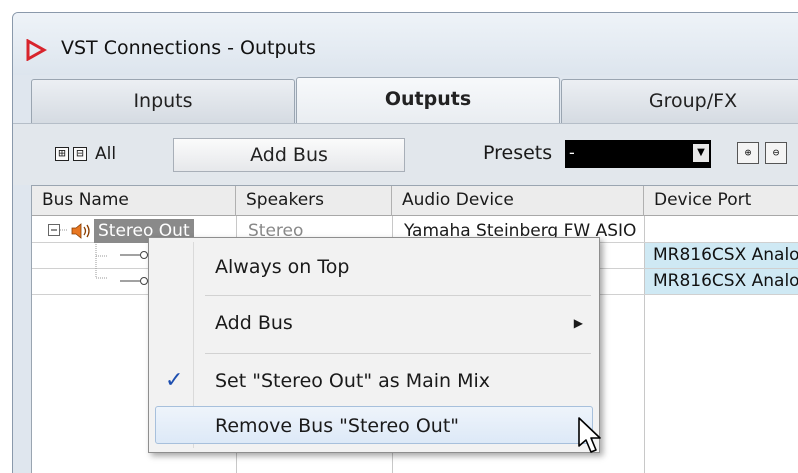 This screenshot has height=473, width=798. What do you see at coordinates (721, 255) in the screenshot?
I see `device-port-cell: MR816CSX Analog Out 1` at bounding box center [721, 255].